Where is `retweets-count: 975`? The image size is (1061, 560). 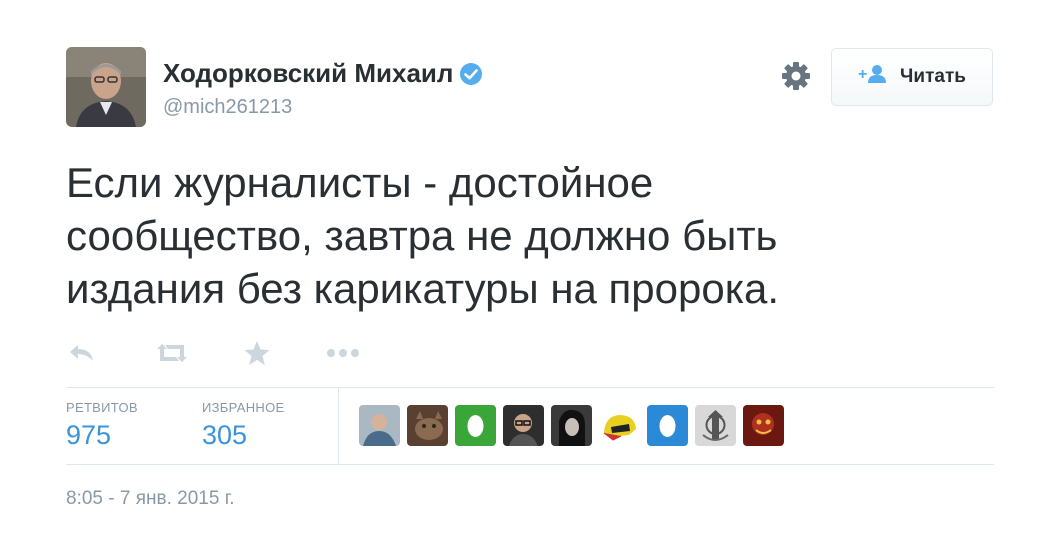 retweets-count: 975 is located at coordinates (88, 435).